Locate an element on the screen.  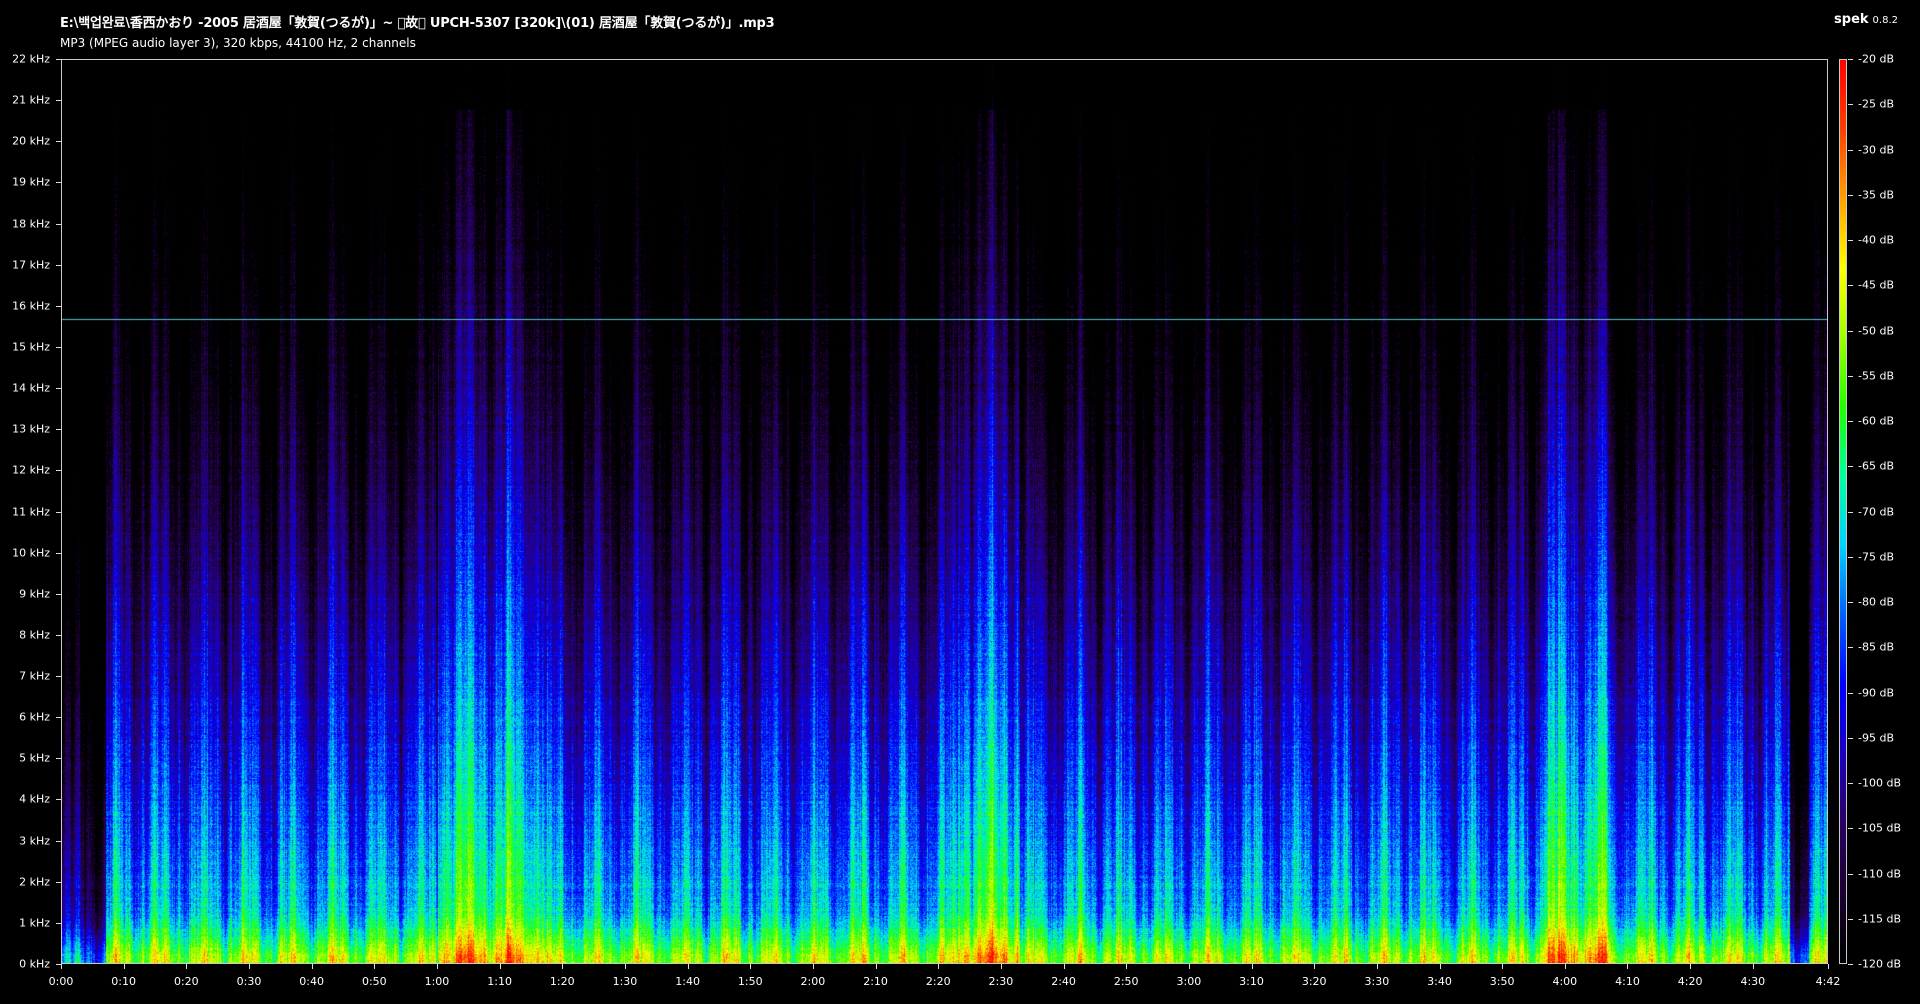
db-tick-label: -35 dB is located at coordinates (1876, 195).